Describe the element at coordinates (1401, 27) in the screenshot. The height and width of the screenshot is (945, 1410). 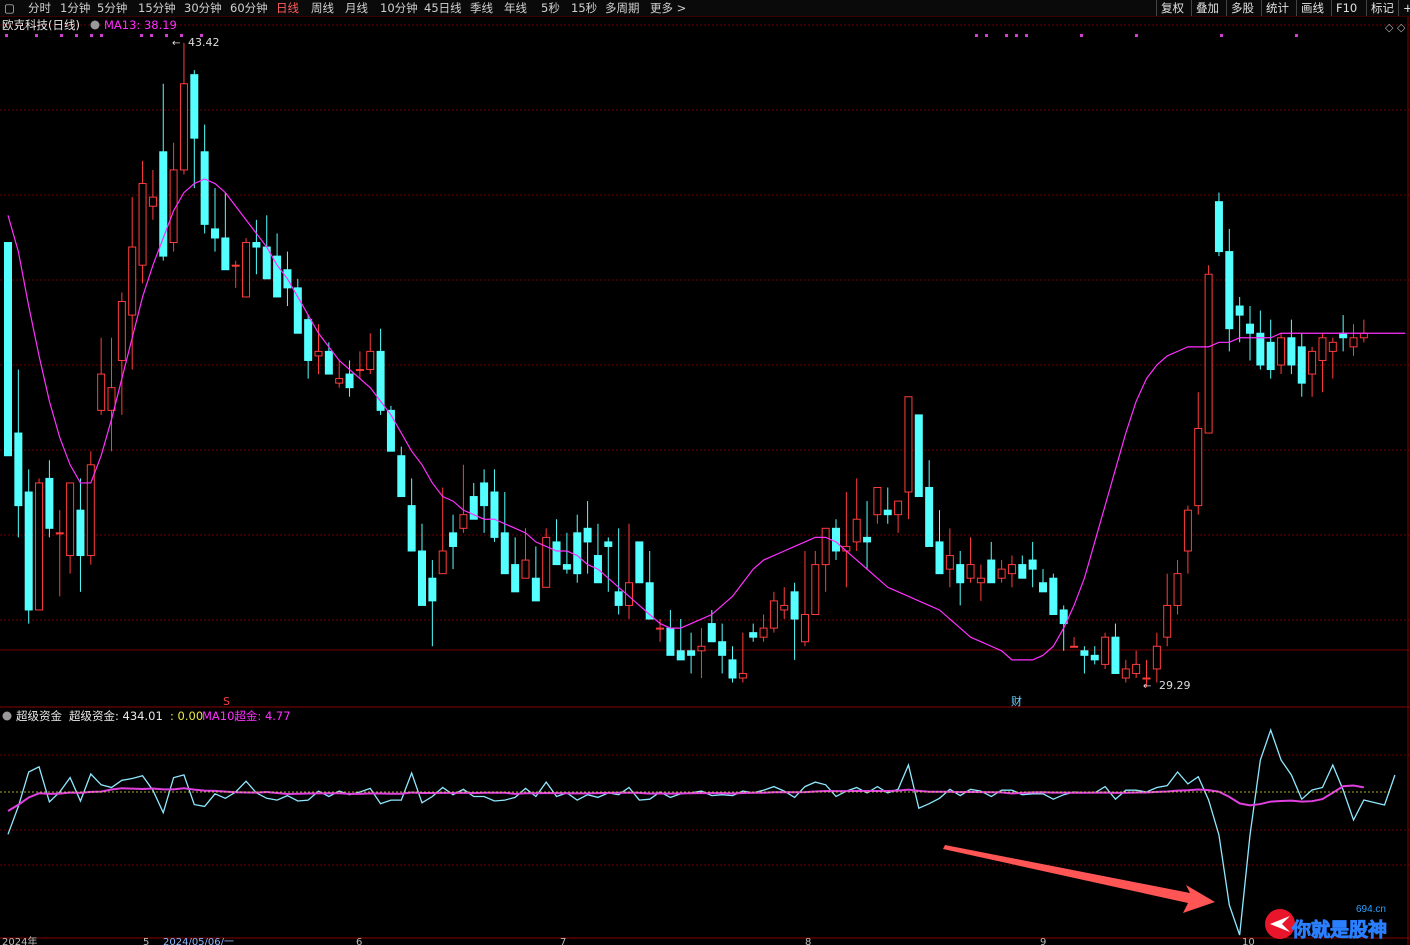
I see `diamond-icon: ◇` at that location.